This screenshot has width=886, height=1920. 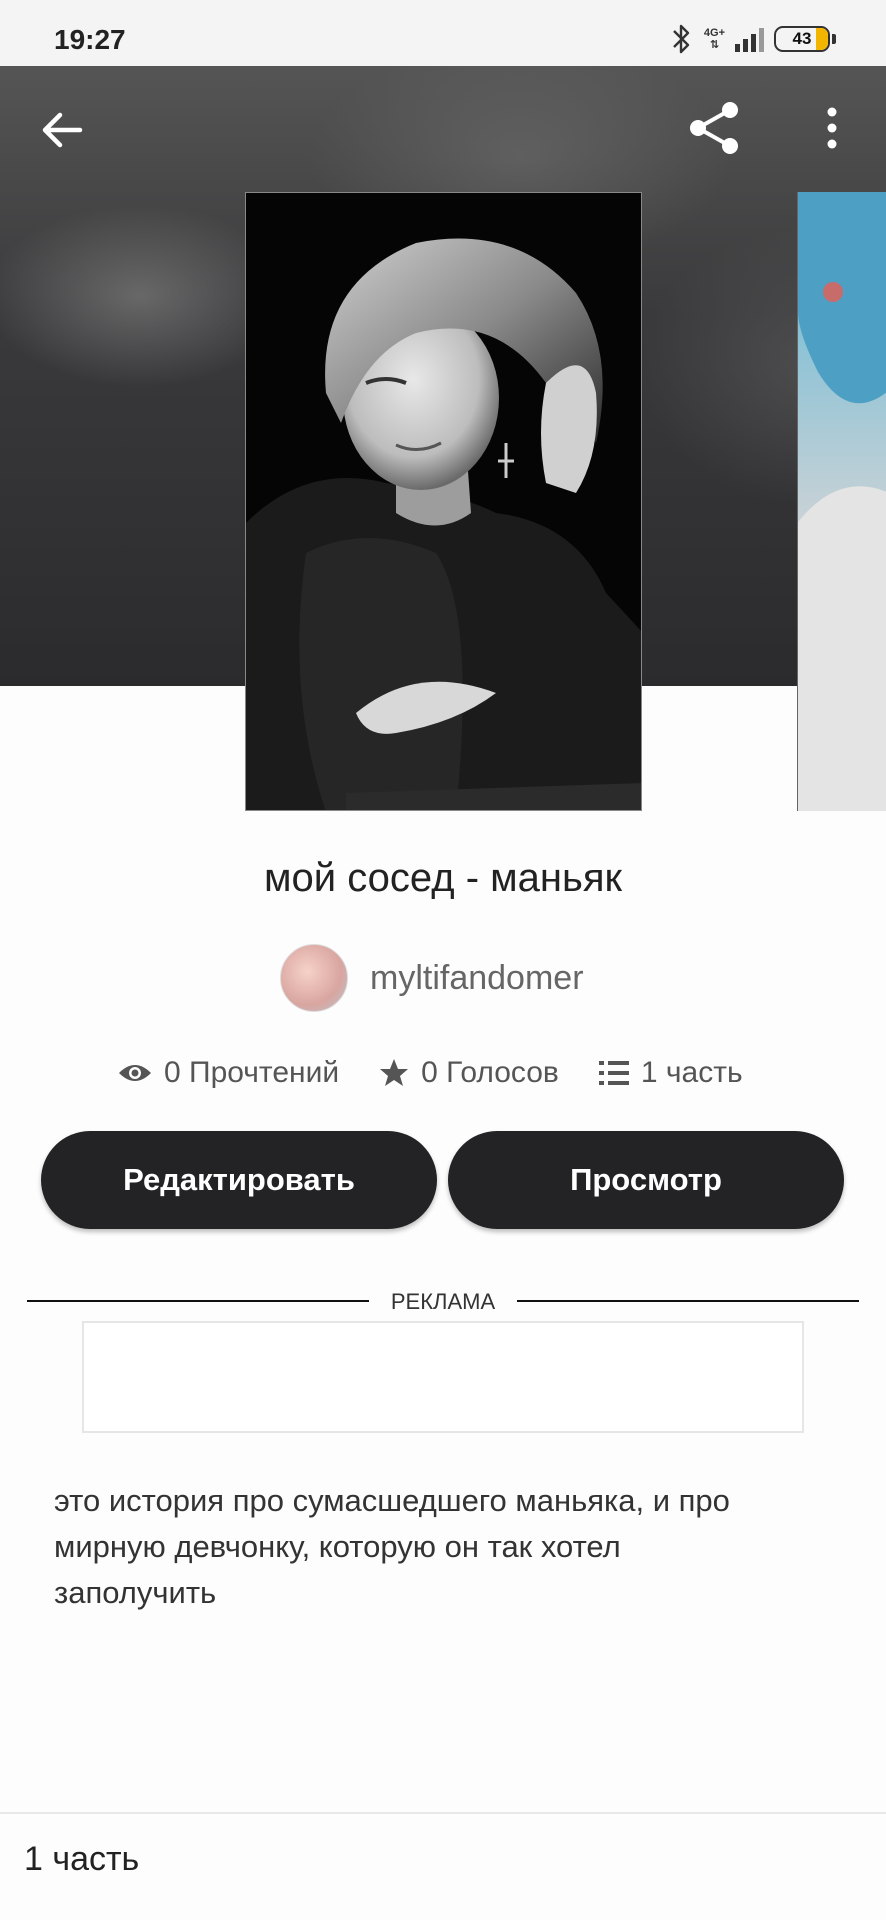 What do you see at coordinates (443, 33) in the screenshot?
I see `status-bar: 19:27 4G+ ⇅ 43` at bounding box center [443, 33].